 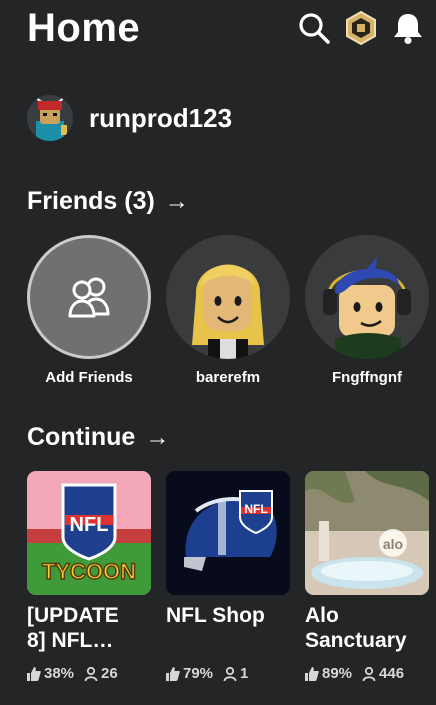 I want to click on friend-name: barerefm, so click(x=228, y=377).